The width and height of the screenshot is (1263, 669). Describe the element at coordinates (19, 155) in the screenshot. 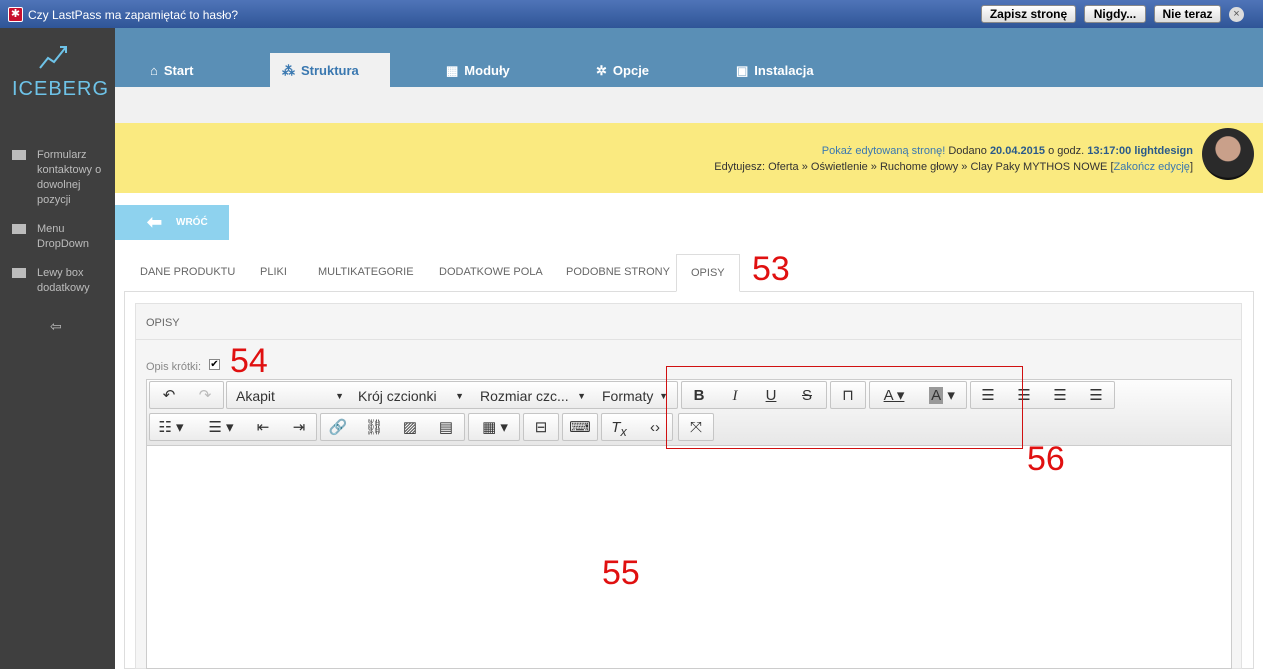

I see `mail-icon` at that location.